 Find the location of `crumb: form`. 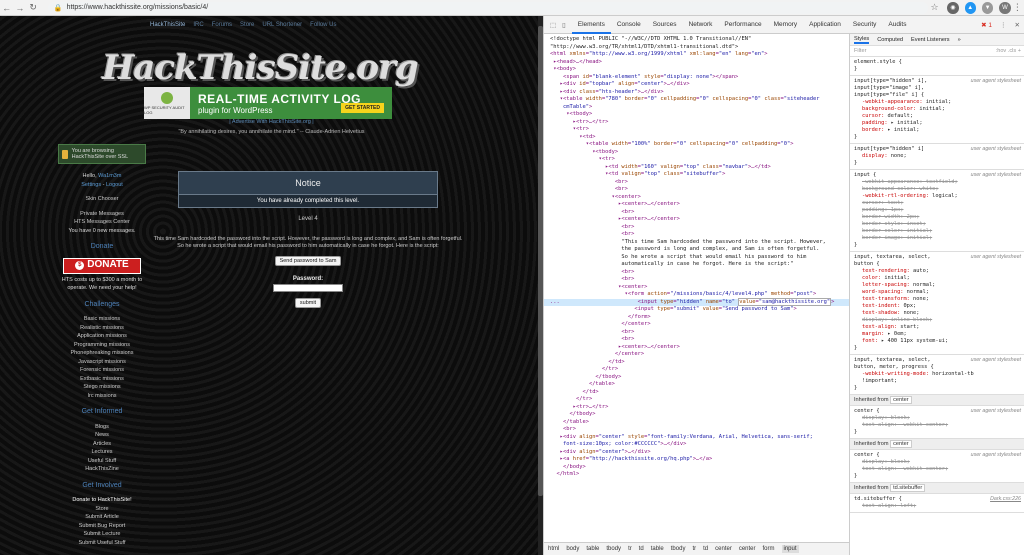

crumb: form is located at coordinates (769, 549).